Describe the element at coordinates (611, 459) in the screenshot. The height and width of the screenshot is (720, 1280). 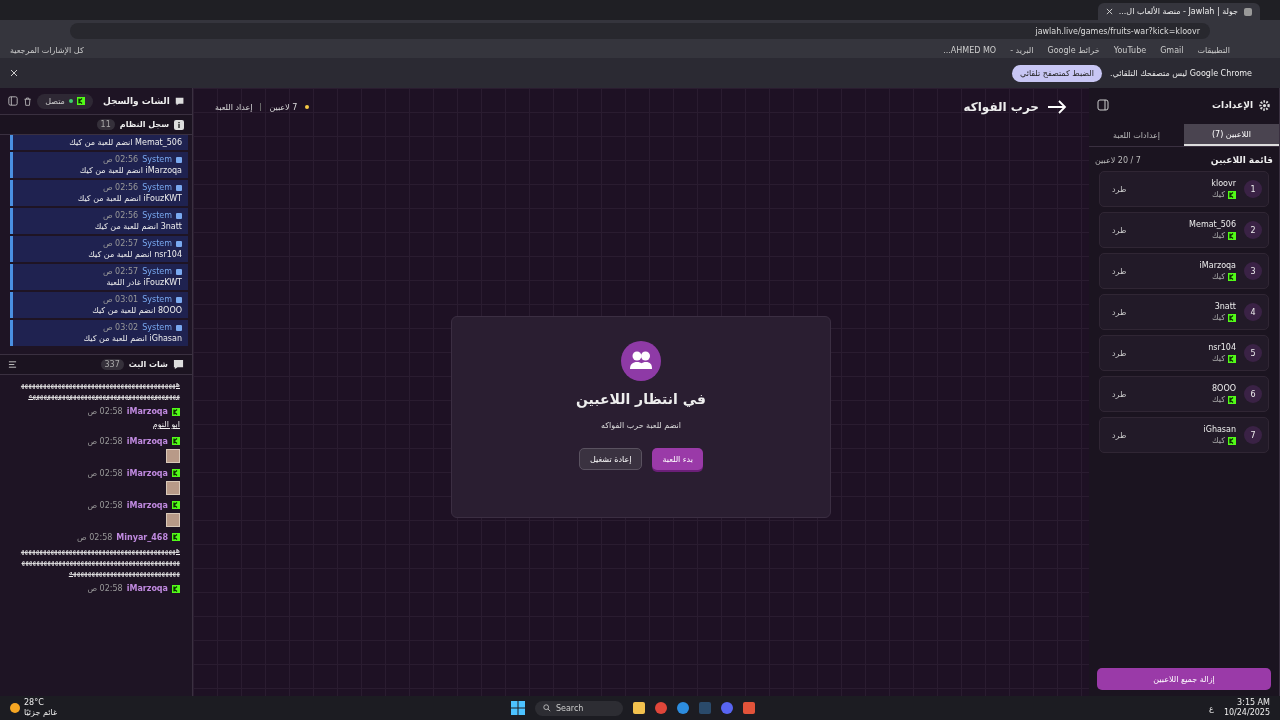
I see `restart-button: إعادة تشغيل` at that location.